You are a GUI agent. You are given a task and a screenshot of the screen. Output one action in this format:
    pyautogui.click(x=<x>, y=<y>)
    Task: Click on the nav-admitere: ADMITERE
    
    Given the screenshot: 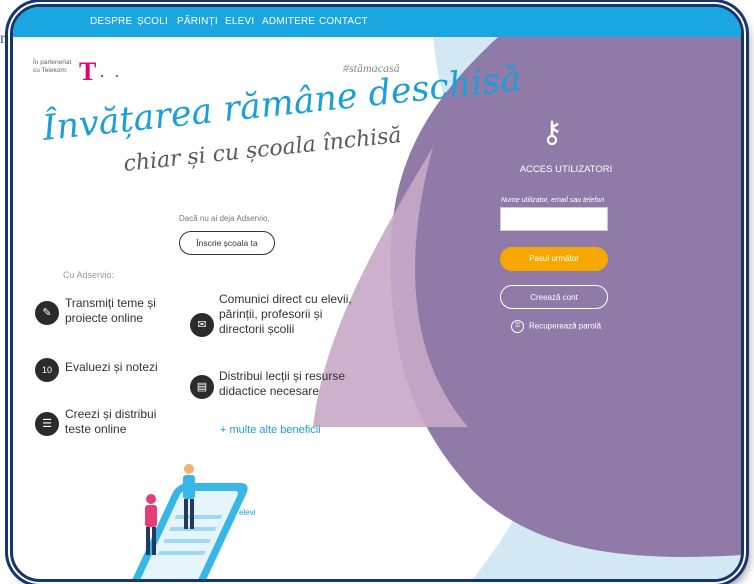 What is the action you would take?
    pyautogui.click(x=288, y=21)
    